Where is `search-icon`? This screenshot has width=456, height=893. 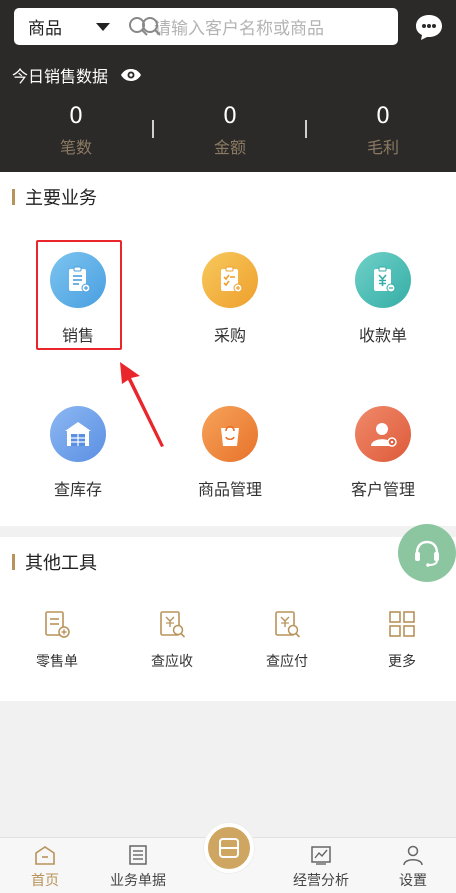
search-icon is located at coordinates (146, 27).